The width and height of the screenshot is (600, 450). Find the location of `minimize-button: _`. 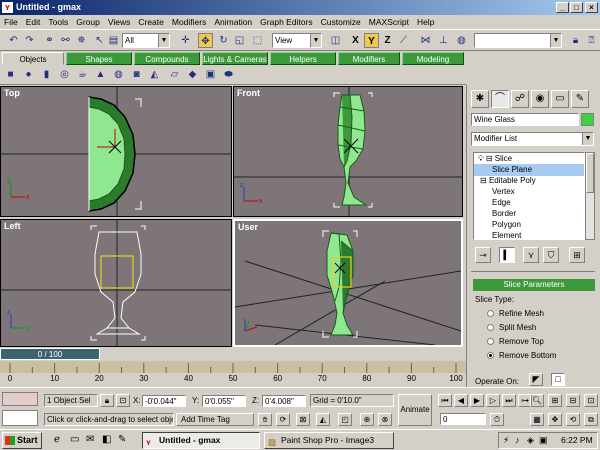

minimize-button: _ is located at coordinates (562, 7).